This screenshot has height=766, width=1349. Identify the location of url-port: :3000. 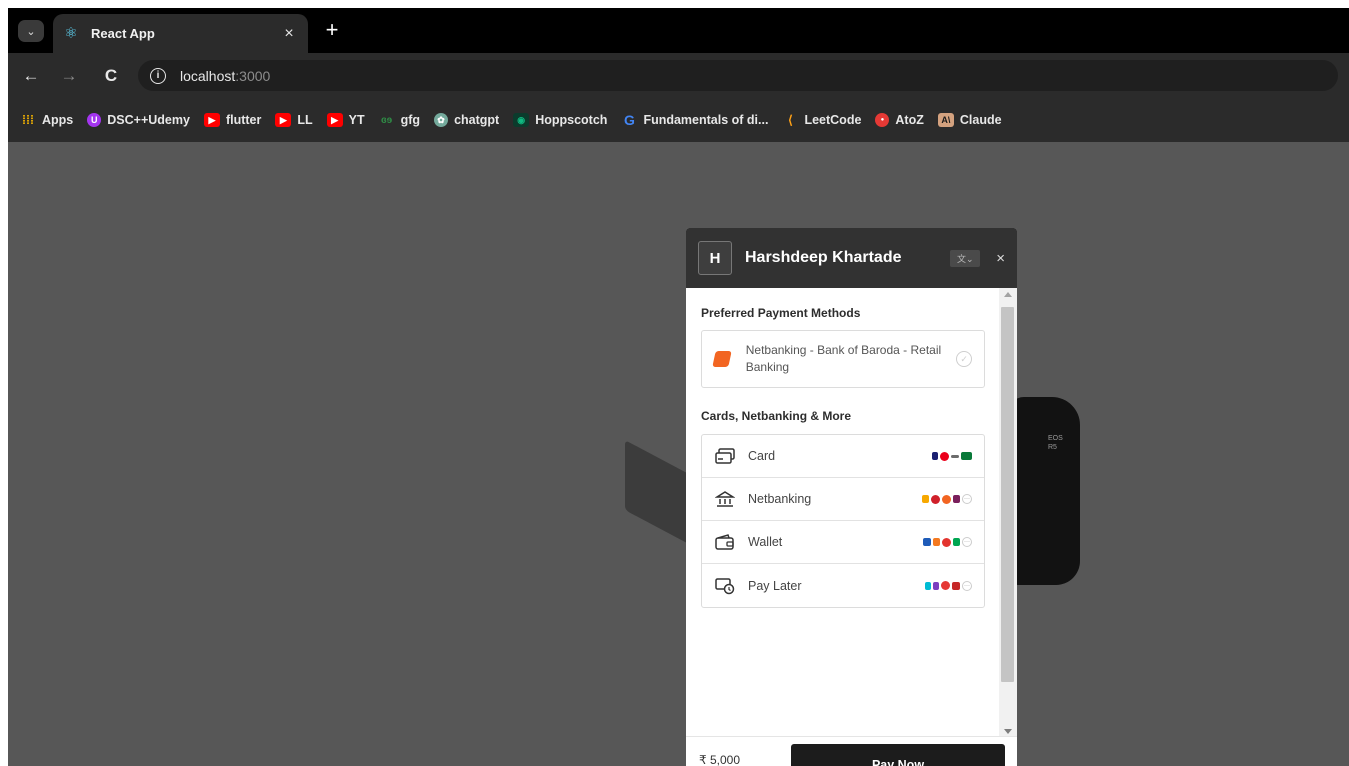
(253, 75).